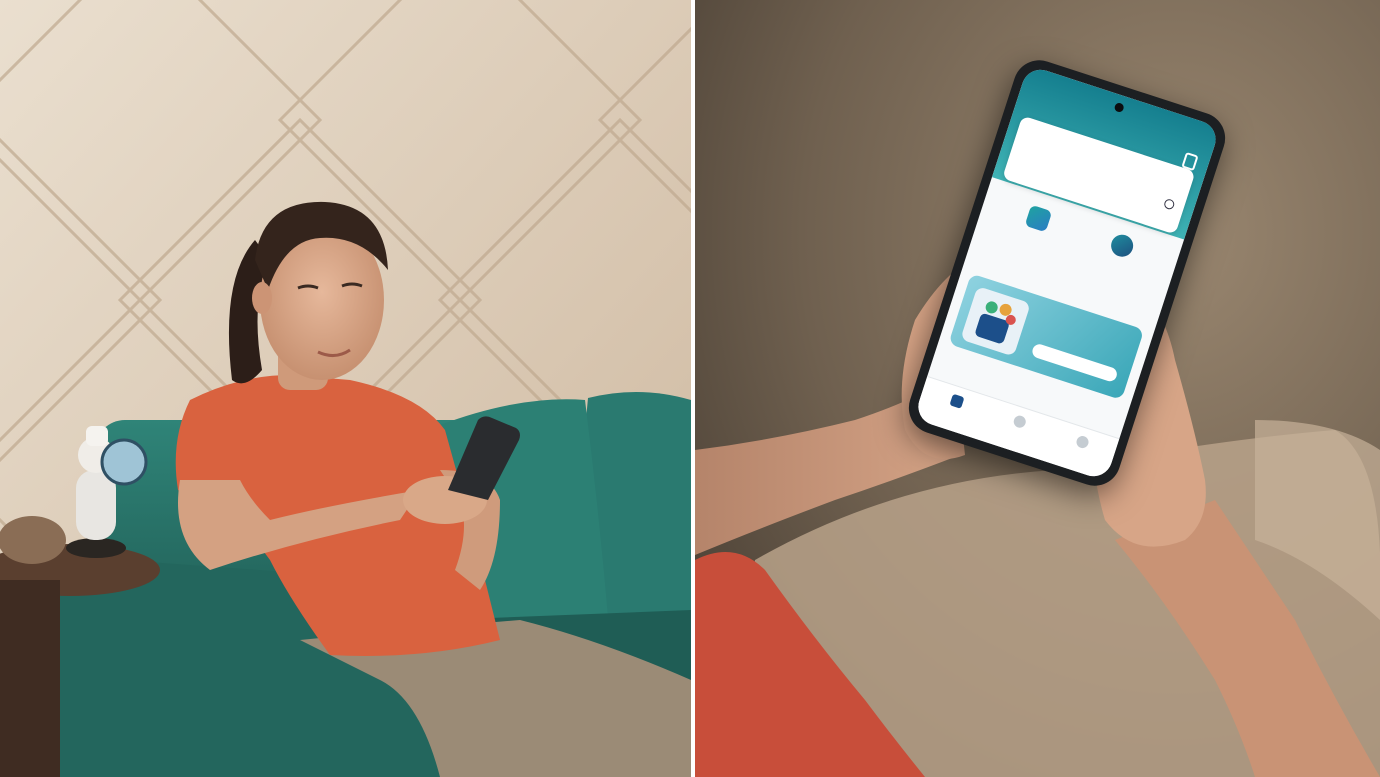 Image resolution: width=1380 pixels, height=777 pixels. I want to click on profile-icon, so click(1082, 442).